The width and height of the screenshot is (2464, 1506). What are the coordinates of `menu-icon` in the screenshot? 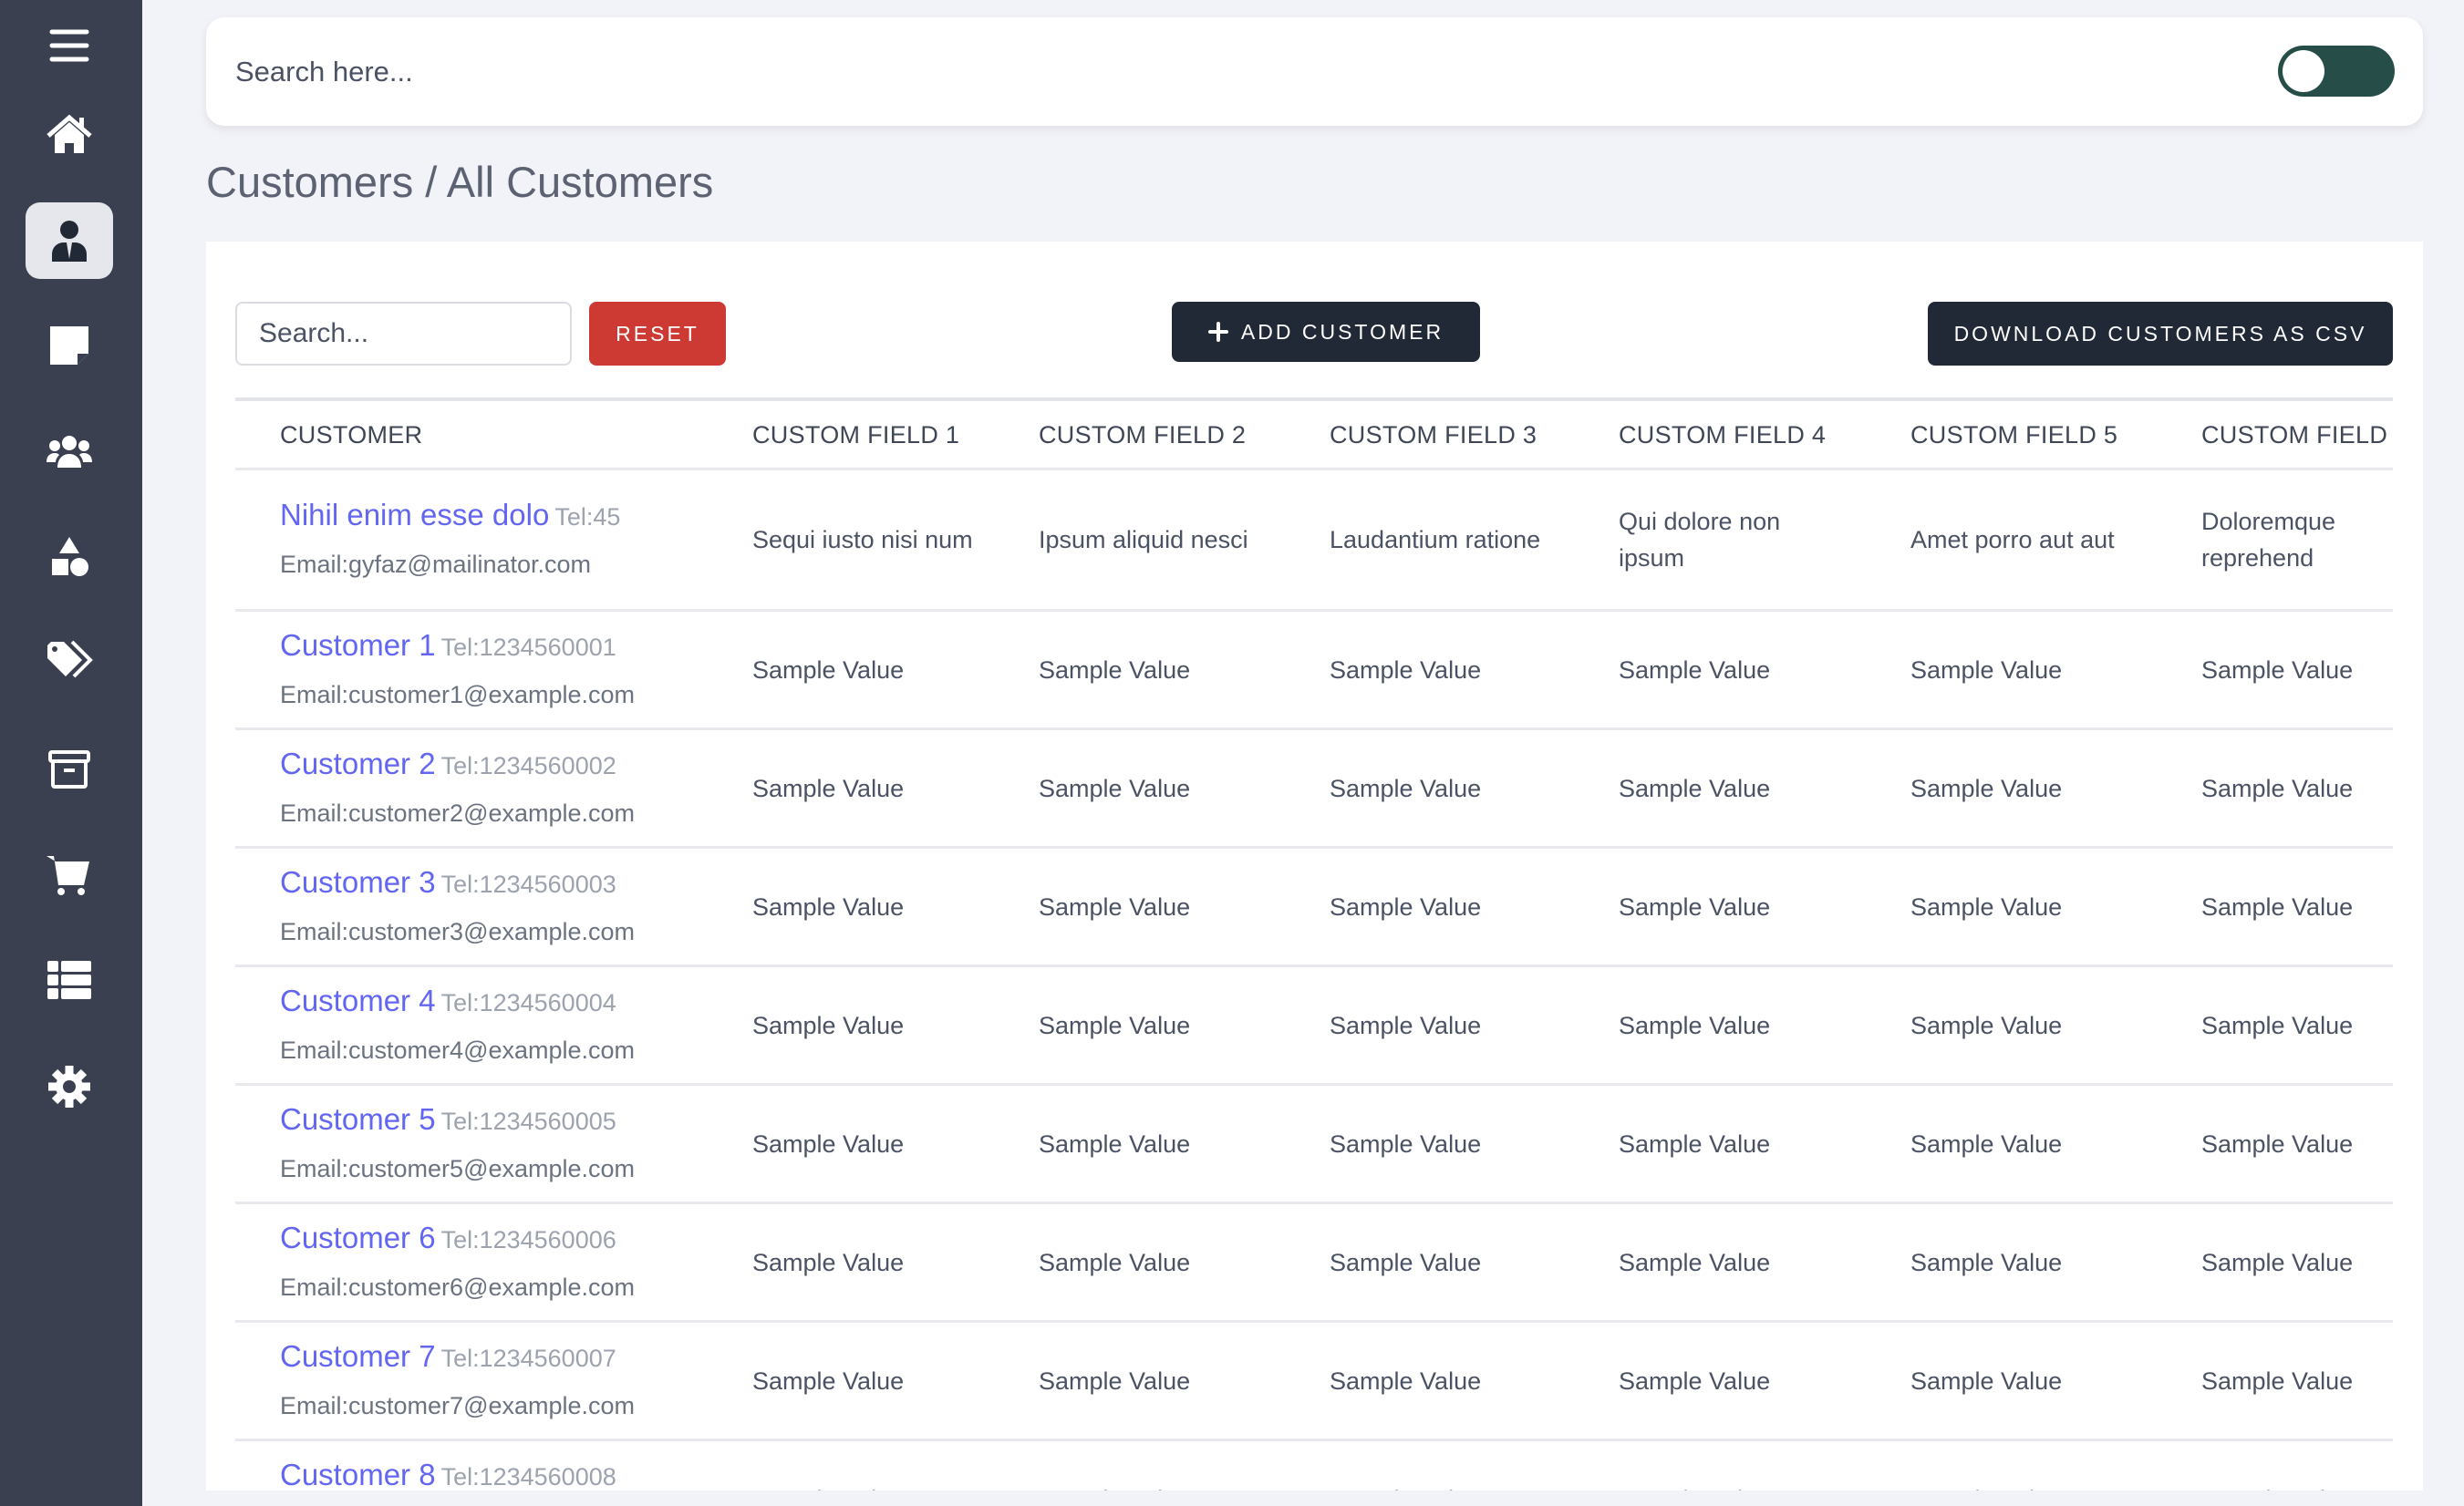 It's located at (69, 45).